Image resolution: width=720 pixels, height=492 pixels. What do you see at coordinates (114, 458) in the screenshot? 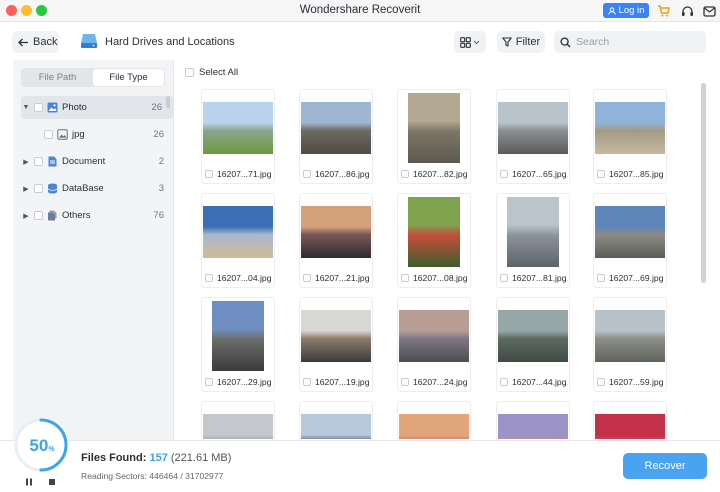
I see `files-found-label: Files Found:` at bounding box center [114, 458].